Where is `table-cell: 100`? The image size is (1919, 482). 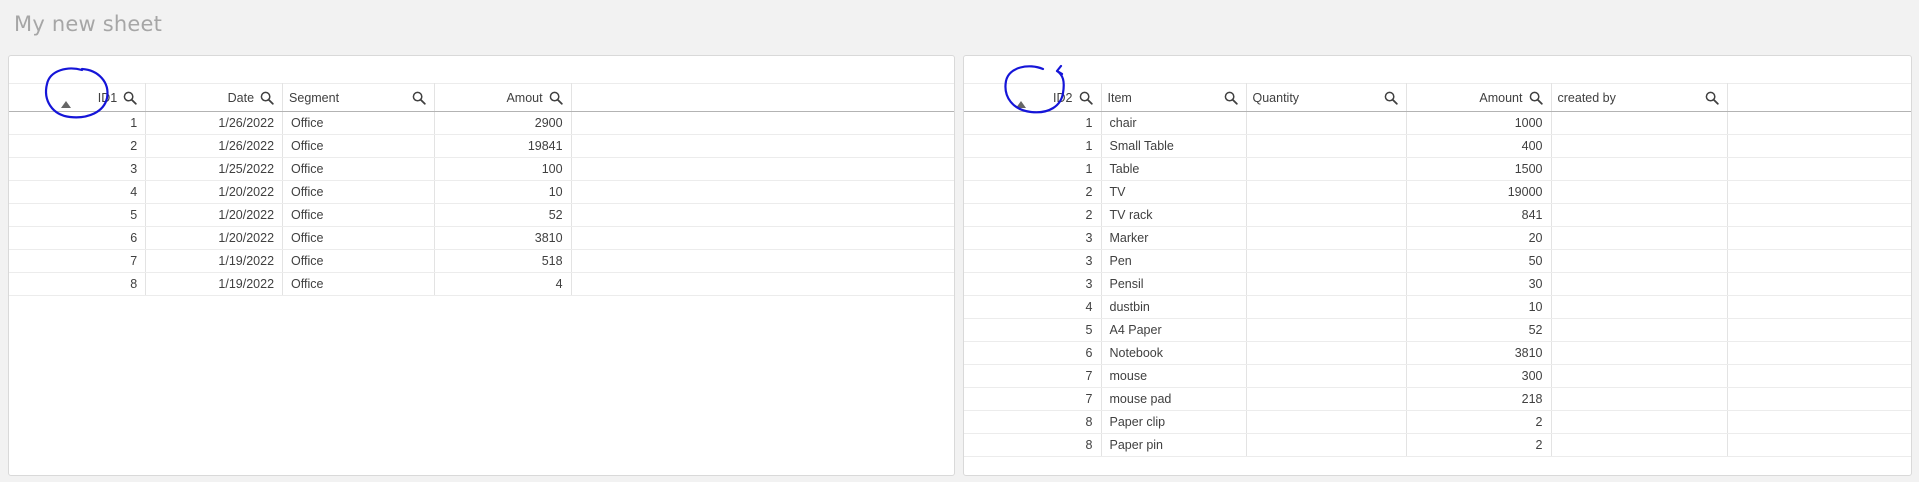
table-cell: 100 is located at coordinates (503, 169).